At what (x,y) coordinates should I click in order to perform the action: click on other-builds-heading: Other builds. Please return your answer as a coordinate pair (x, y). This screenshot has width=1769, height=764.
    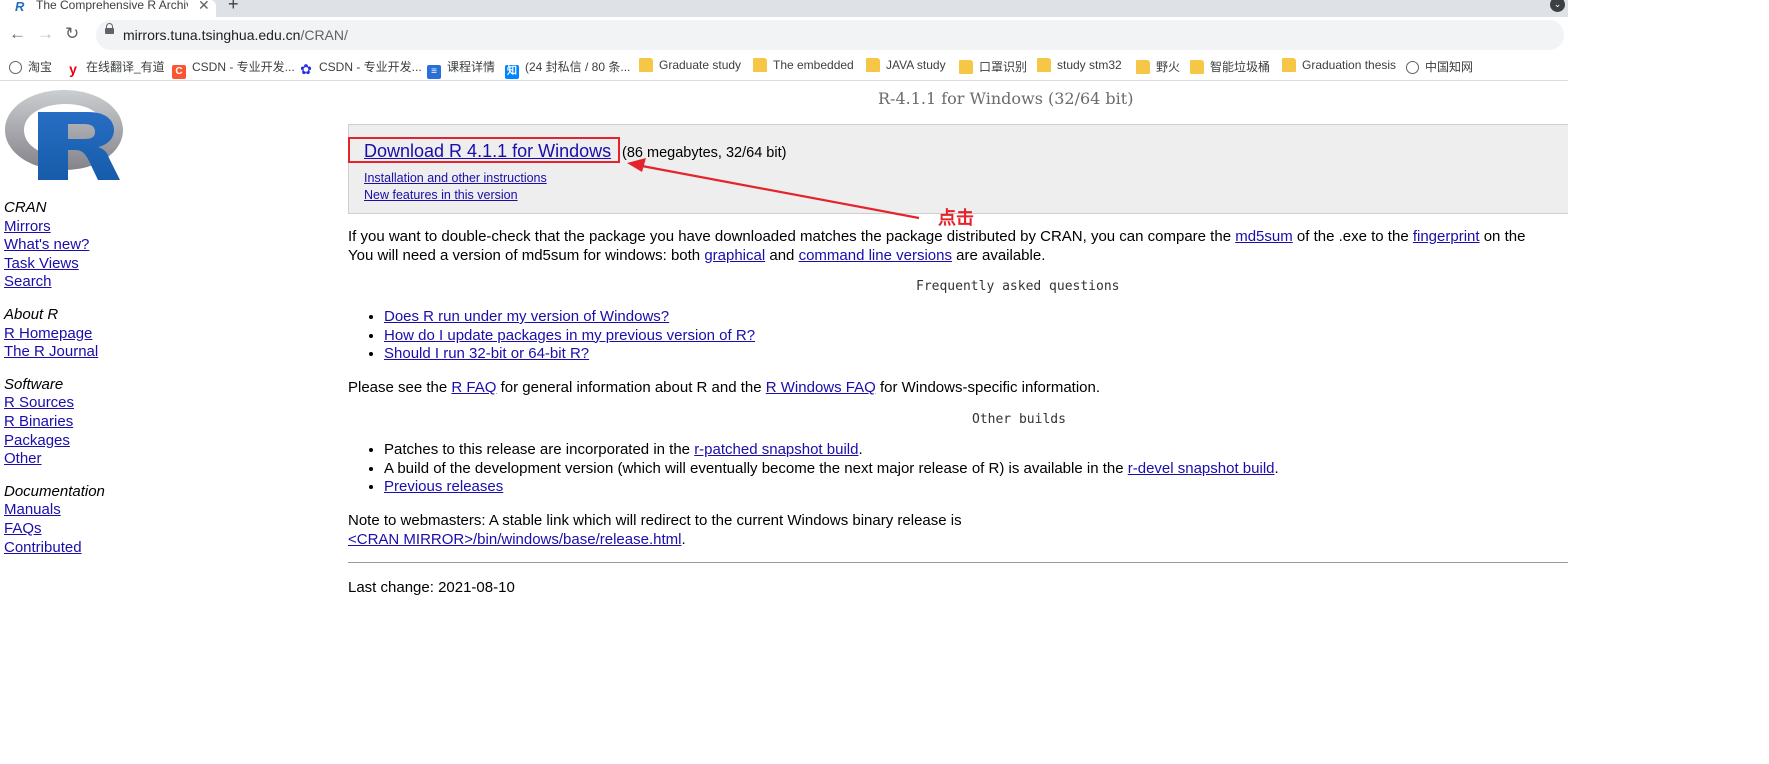
    Looking at the image, I should click on (1019, 419).